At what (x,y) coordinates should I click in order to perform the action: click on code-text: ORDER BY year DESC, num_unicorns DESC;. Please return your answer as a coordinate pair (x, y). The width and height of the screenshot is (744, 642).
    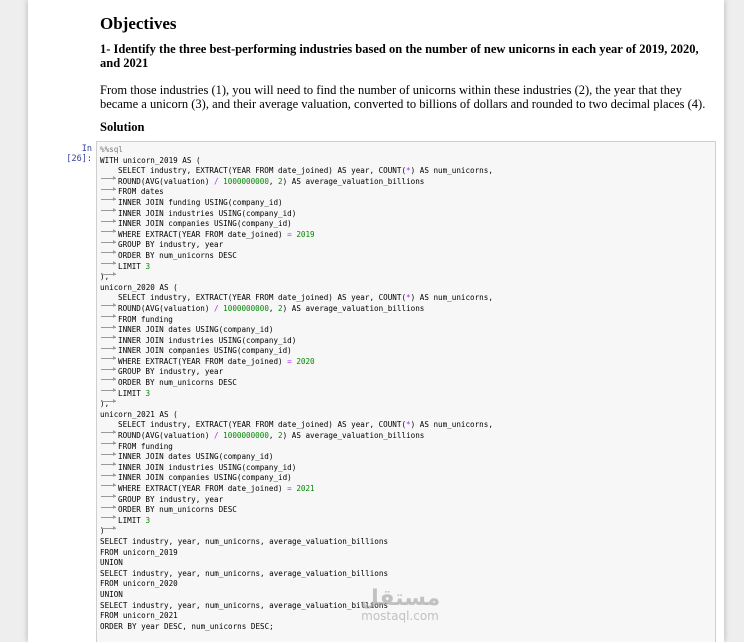
    Looking at the image, I should click on (187, 626).